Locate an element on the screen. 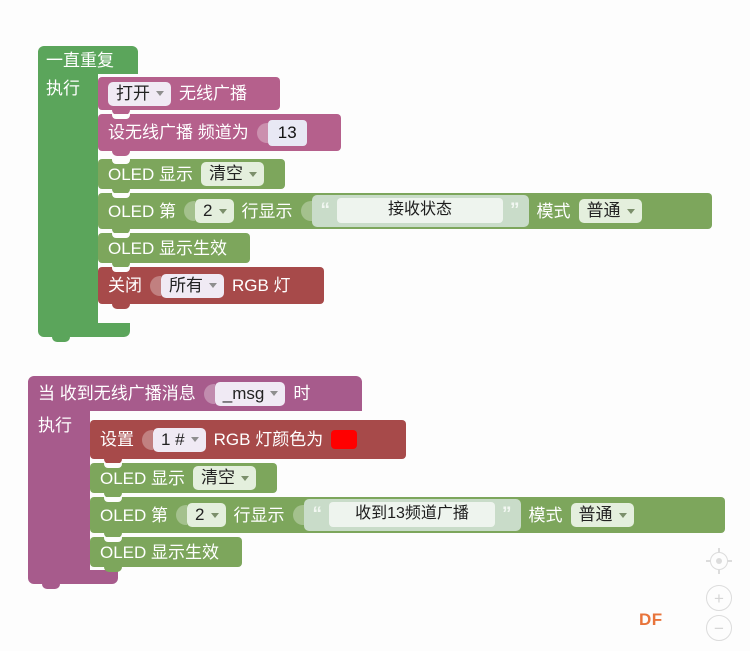  on-message-header-suffix: 时 is located at coordinates (302, 393).